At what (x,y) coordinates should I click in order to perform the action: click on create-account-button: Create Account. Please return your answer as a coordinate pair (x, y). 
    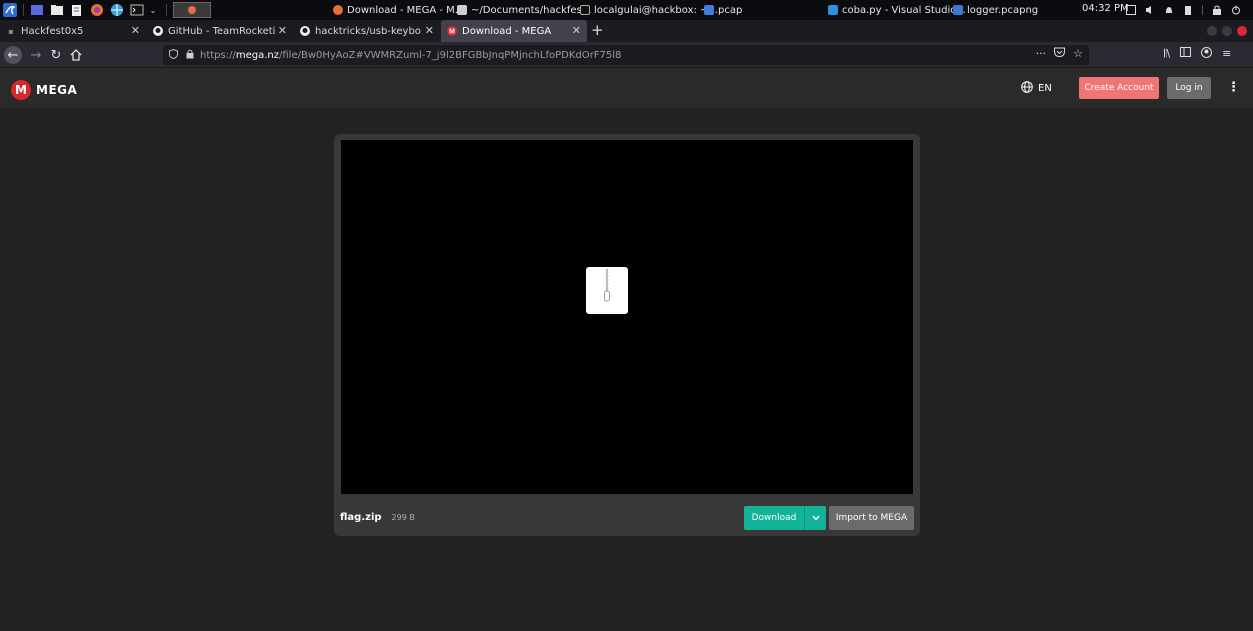
    Looking at the image, I should click on (1119, 88).